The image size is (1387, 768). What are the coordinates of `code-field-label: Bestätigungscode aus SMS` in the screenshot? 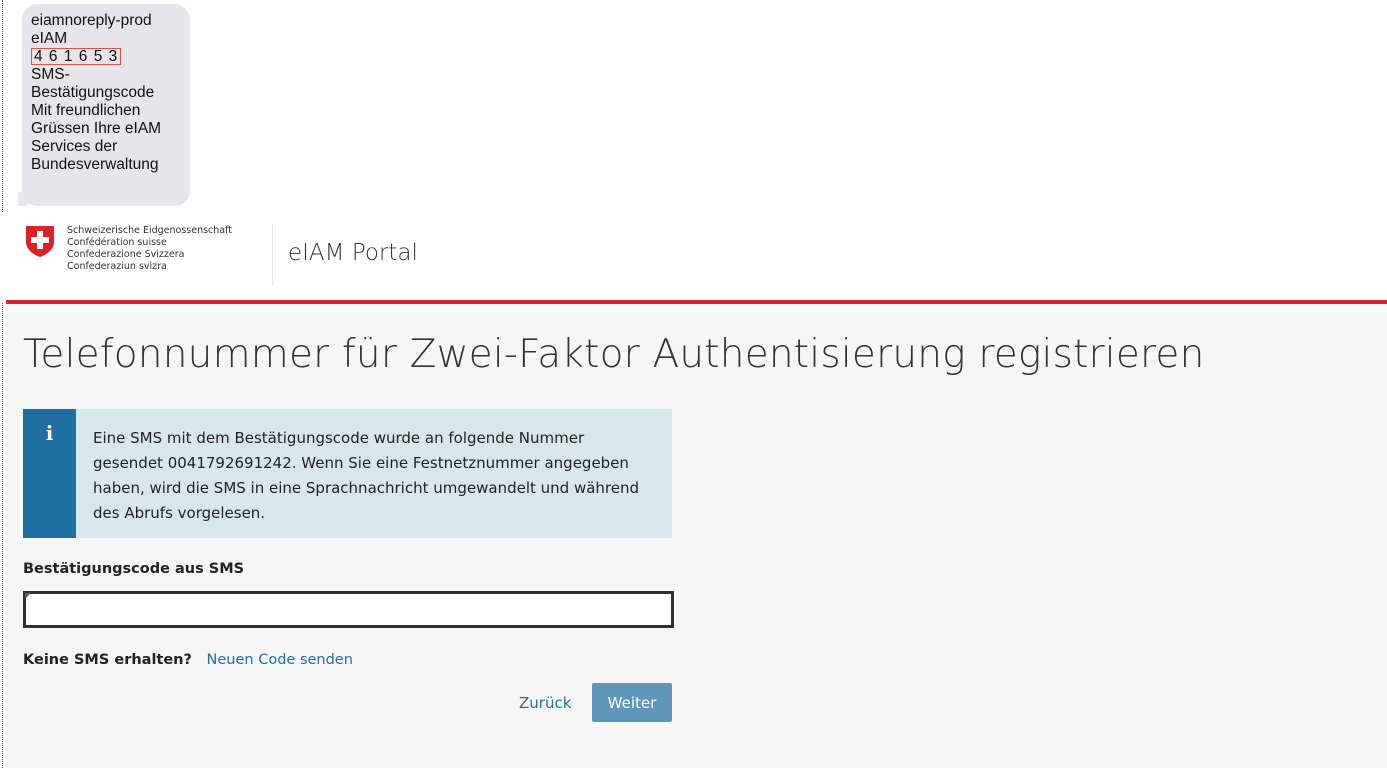 It's located at (134, 569).